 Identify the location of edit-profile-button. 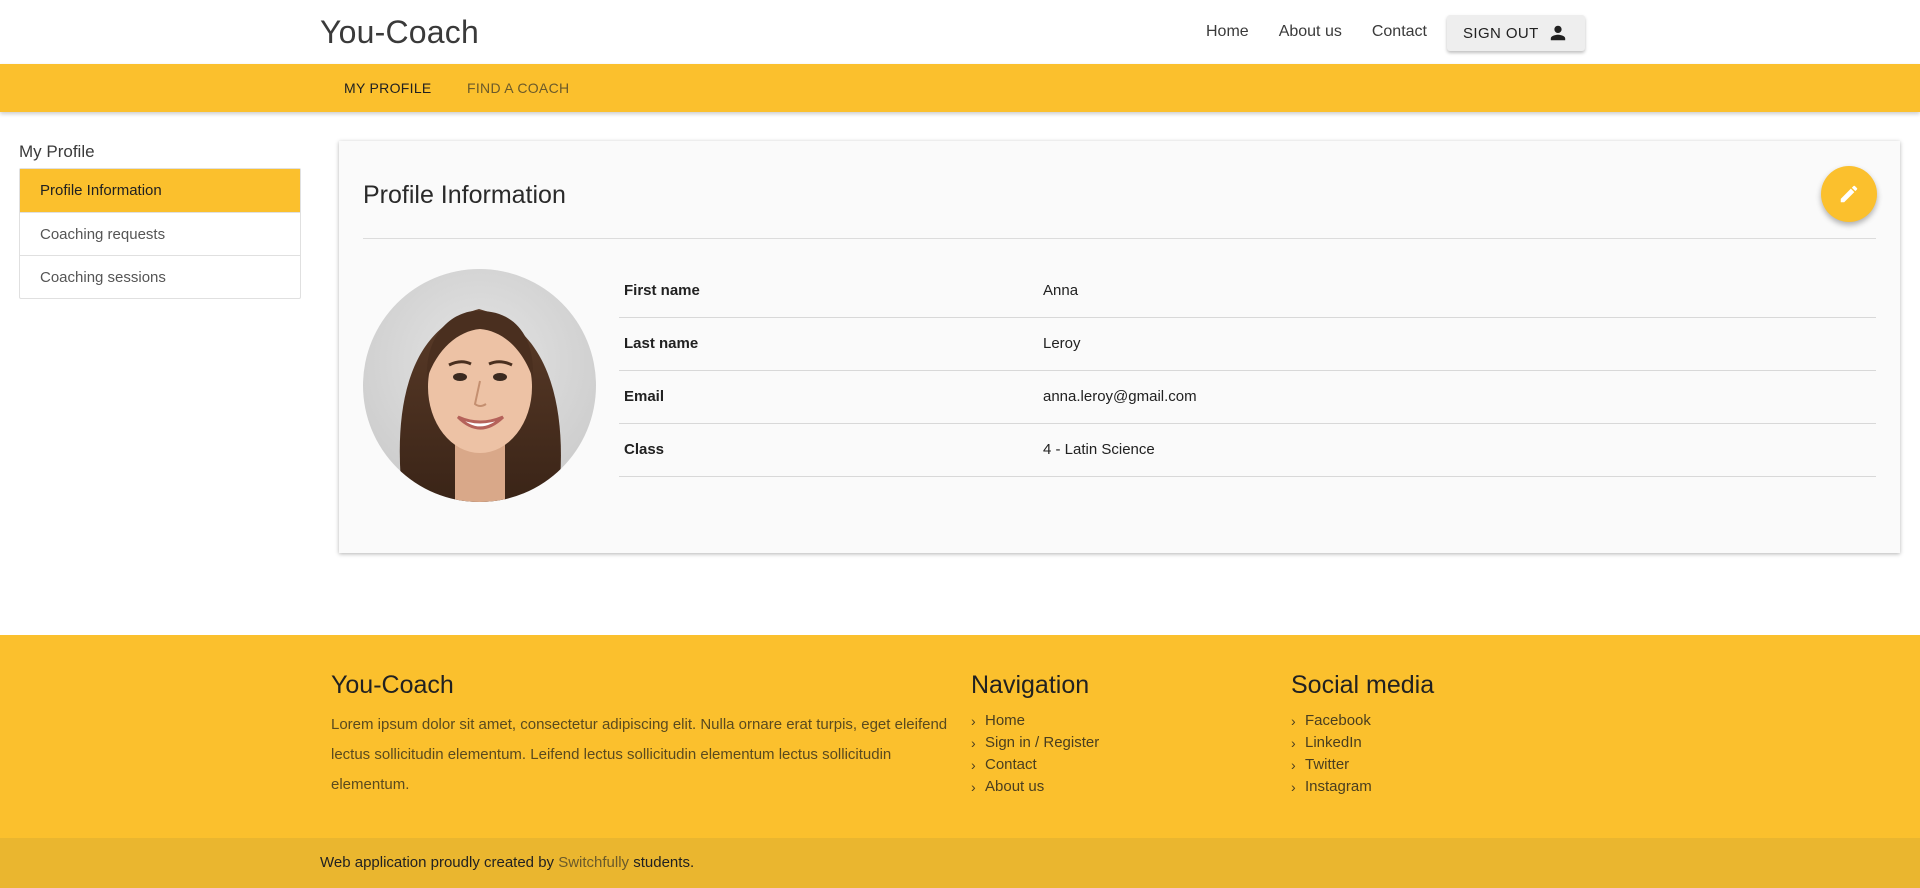
(1849, 194).